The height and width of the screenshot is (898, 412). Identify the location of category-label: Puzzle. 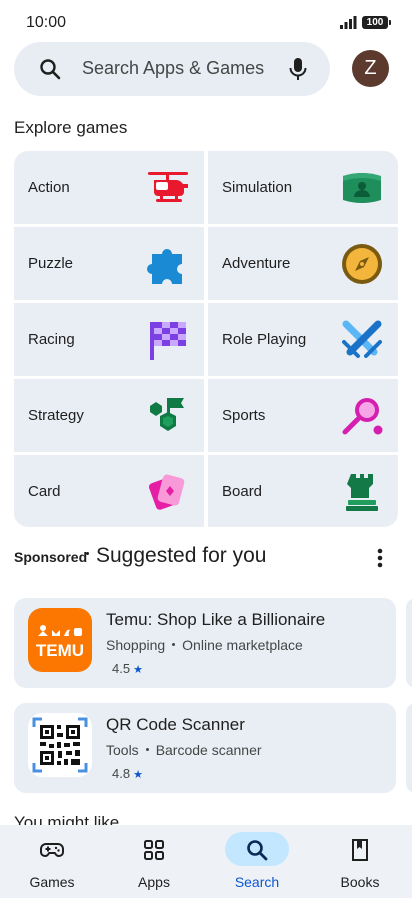
(51, 263).